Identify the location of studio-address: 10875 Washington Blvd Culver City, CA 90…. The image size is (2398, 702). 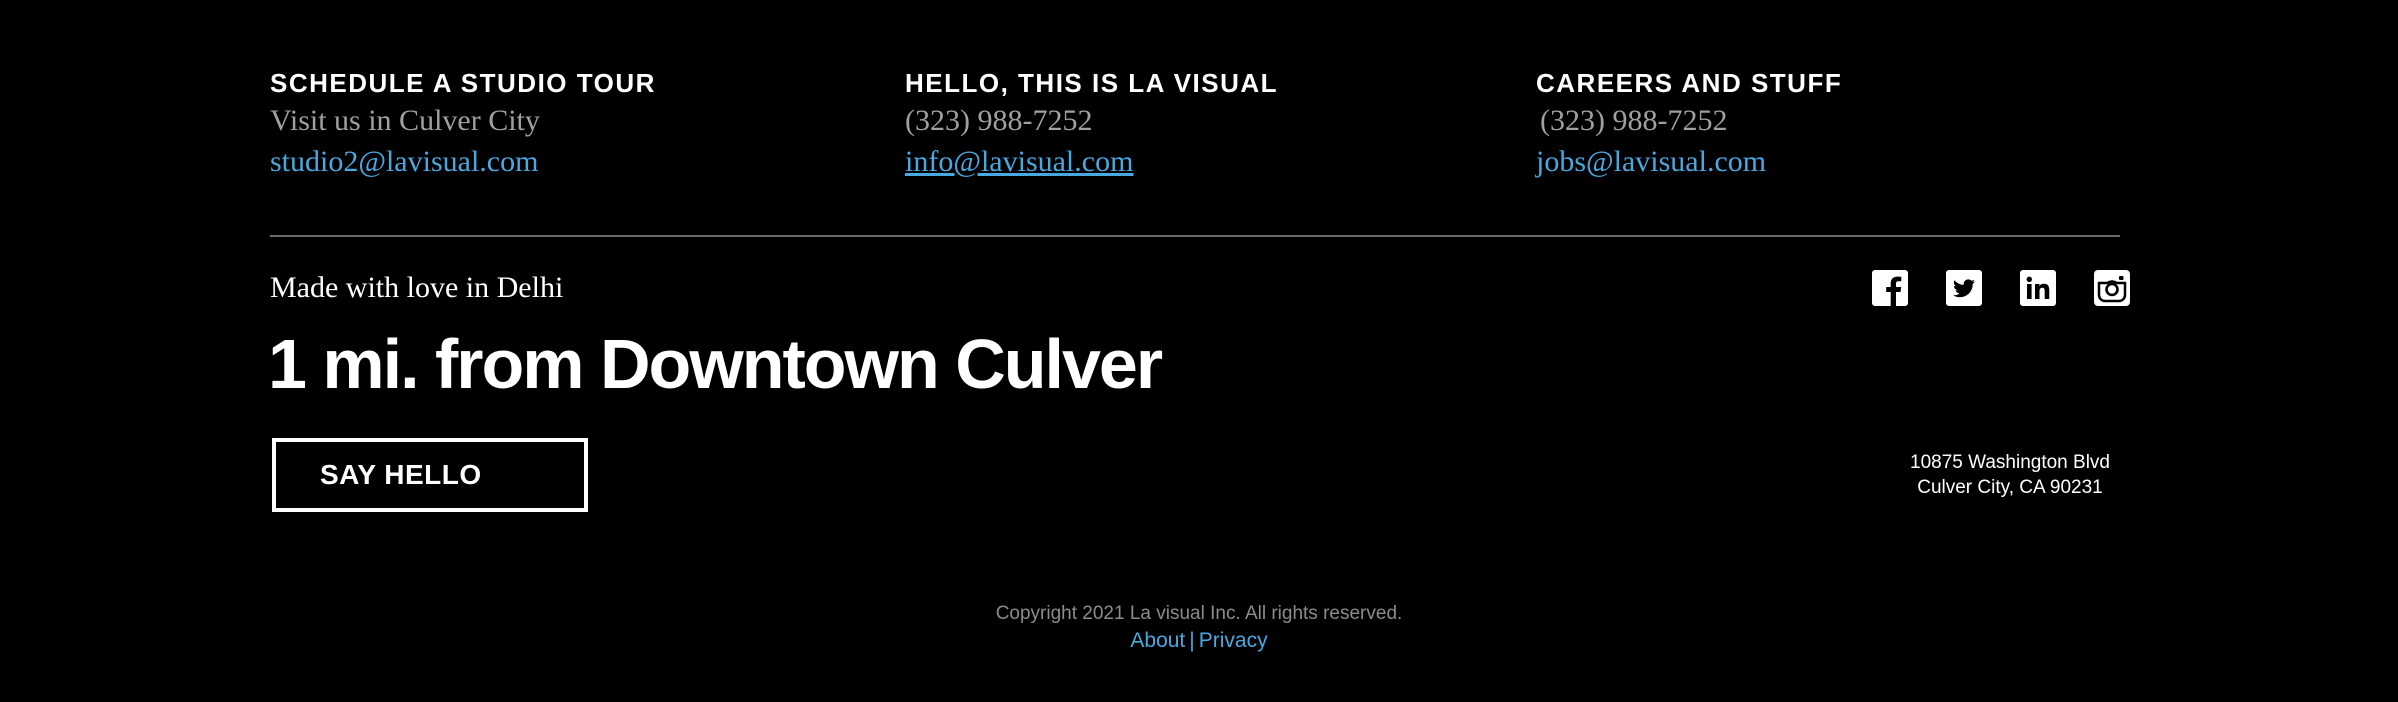
(2010, 475).